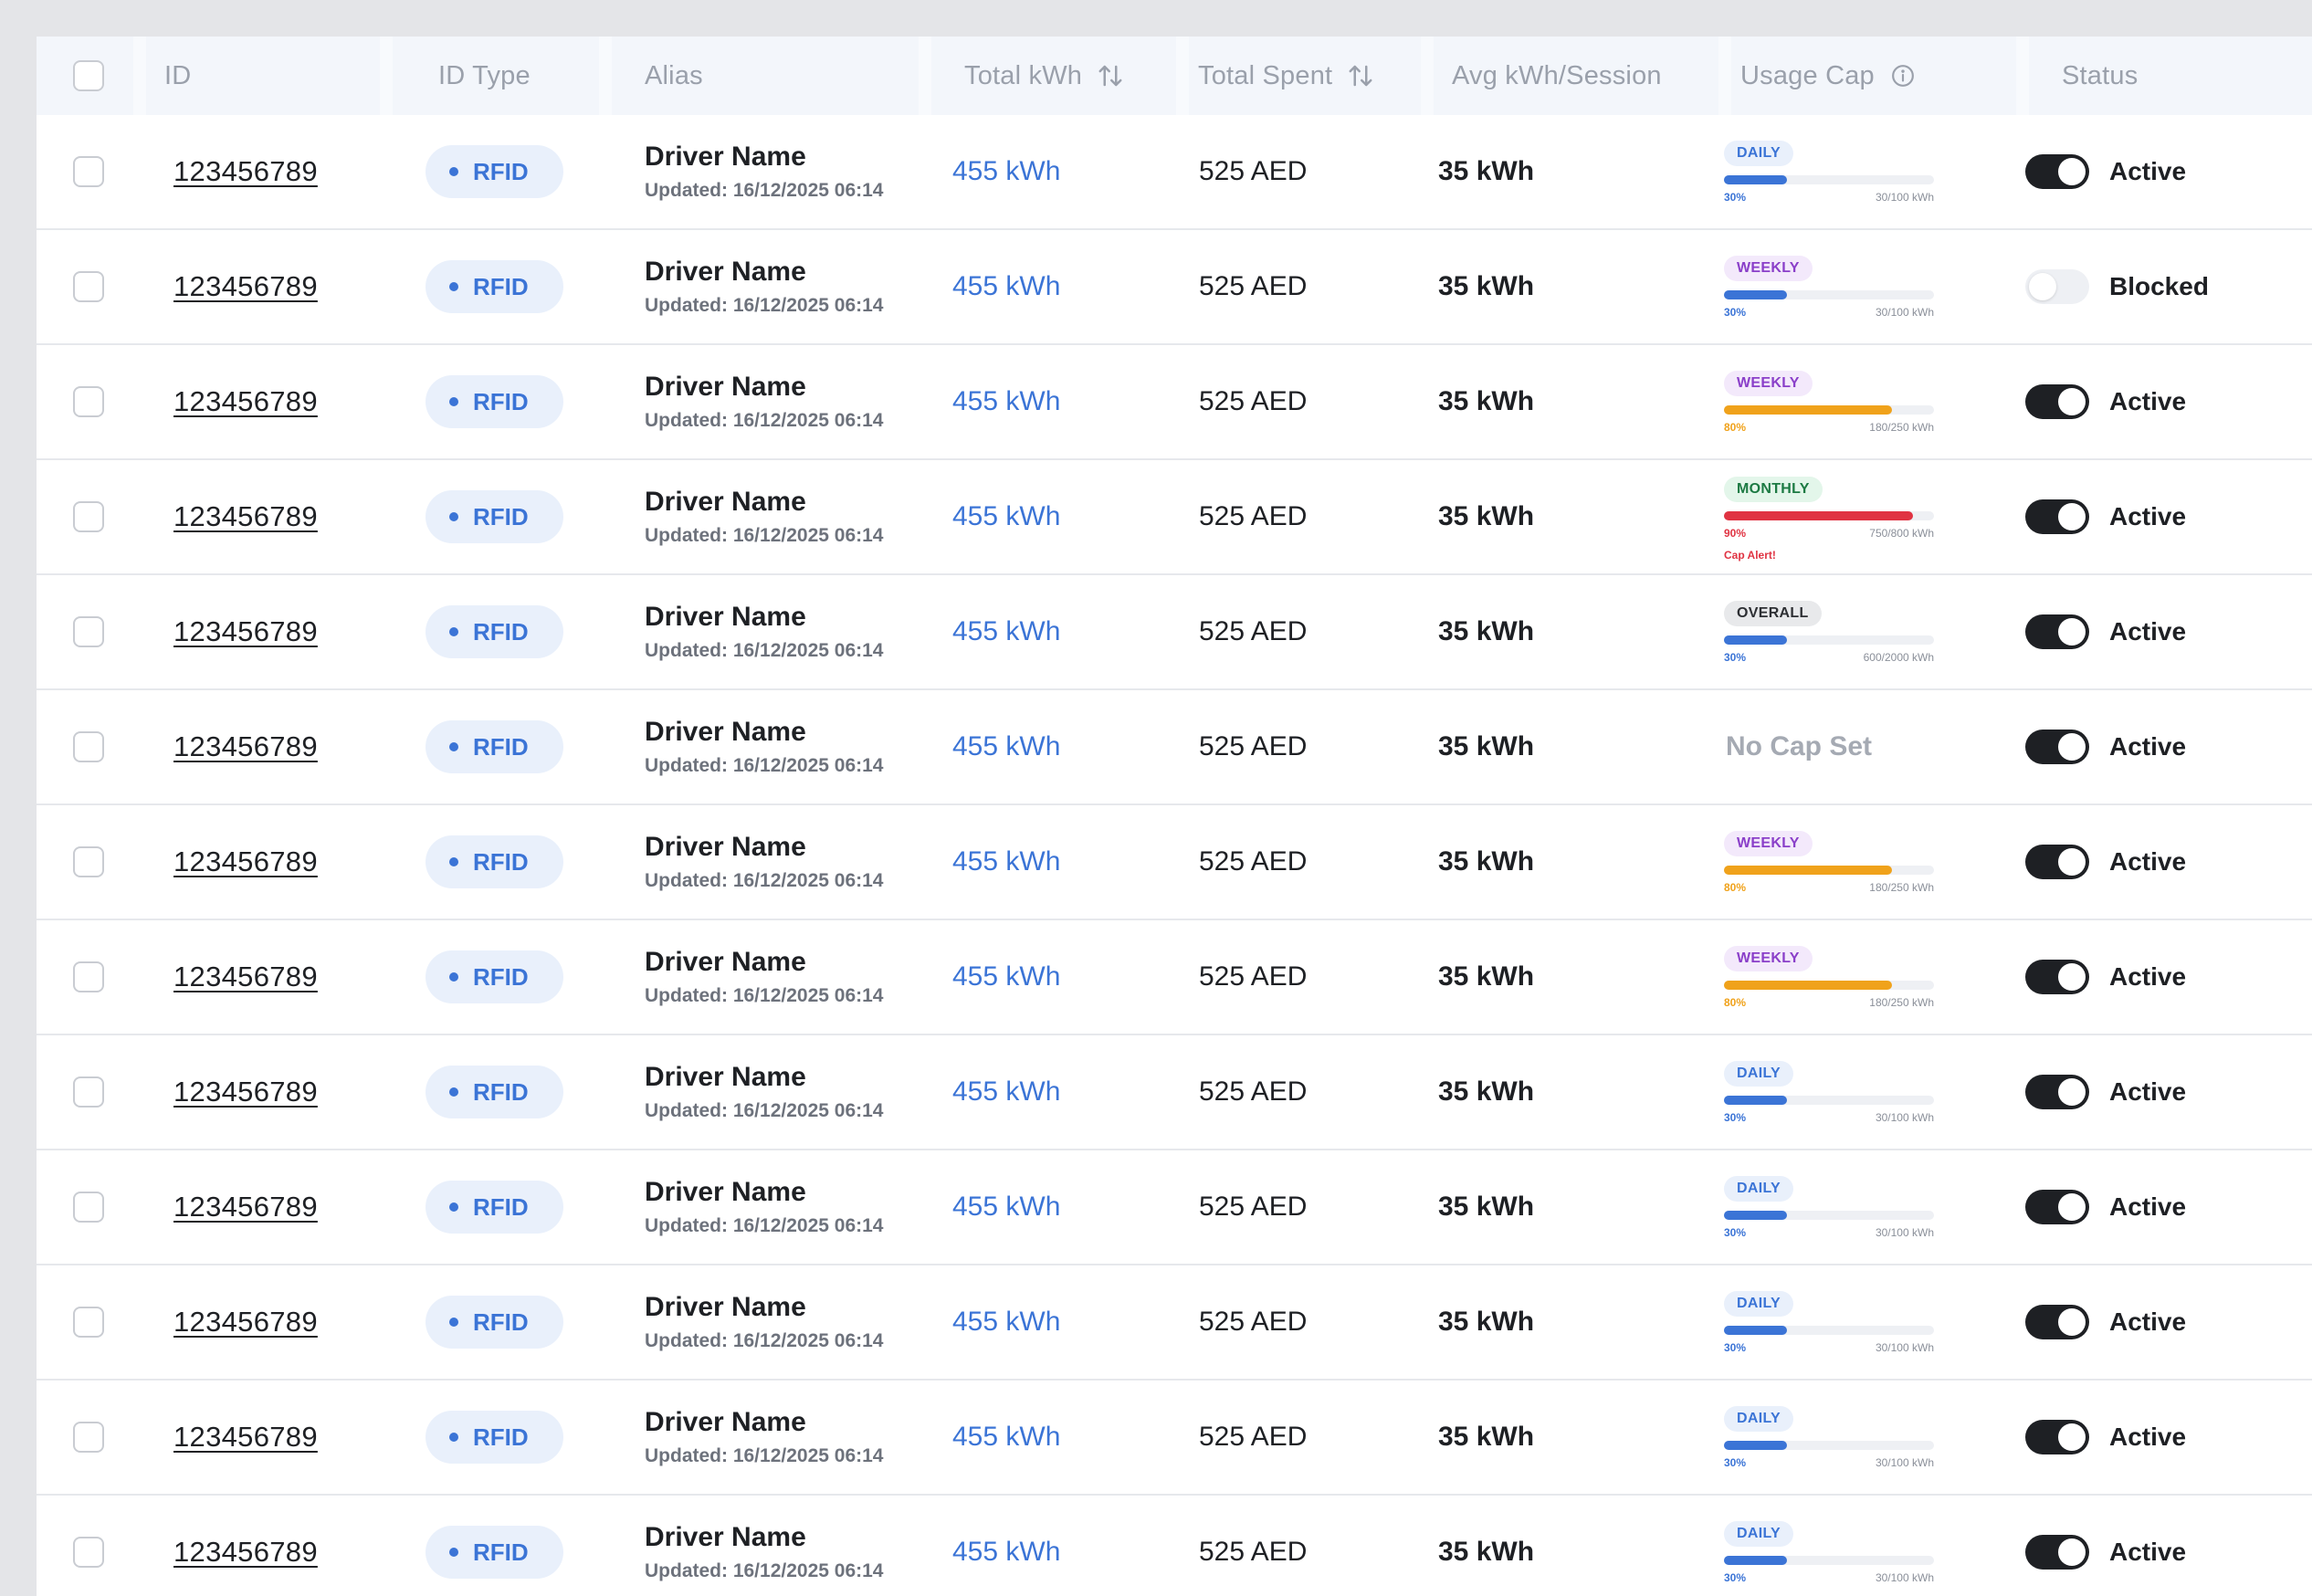 This screenshot has width=2312, height=1596. I want to click on header-usage-cap: Usage Cap, so click(1827, 76).